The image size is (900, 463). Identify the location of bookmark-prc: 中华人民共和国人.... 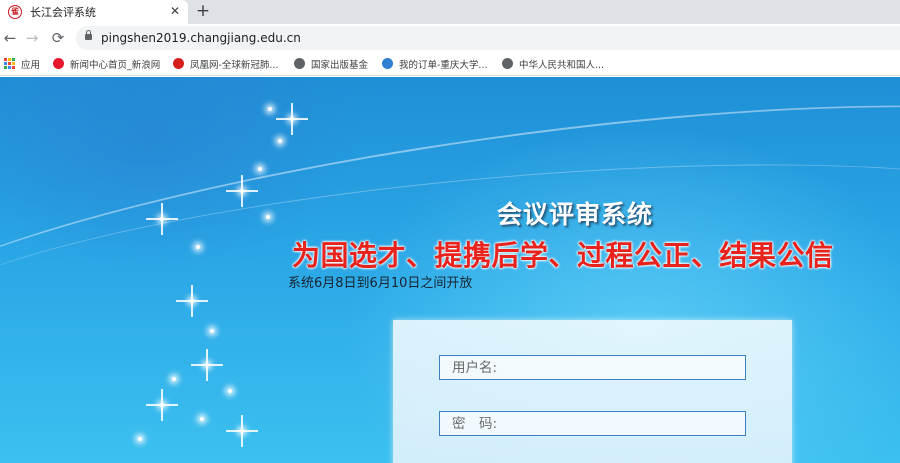
(553, 63).